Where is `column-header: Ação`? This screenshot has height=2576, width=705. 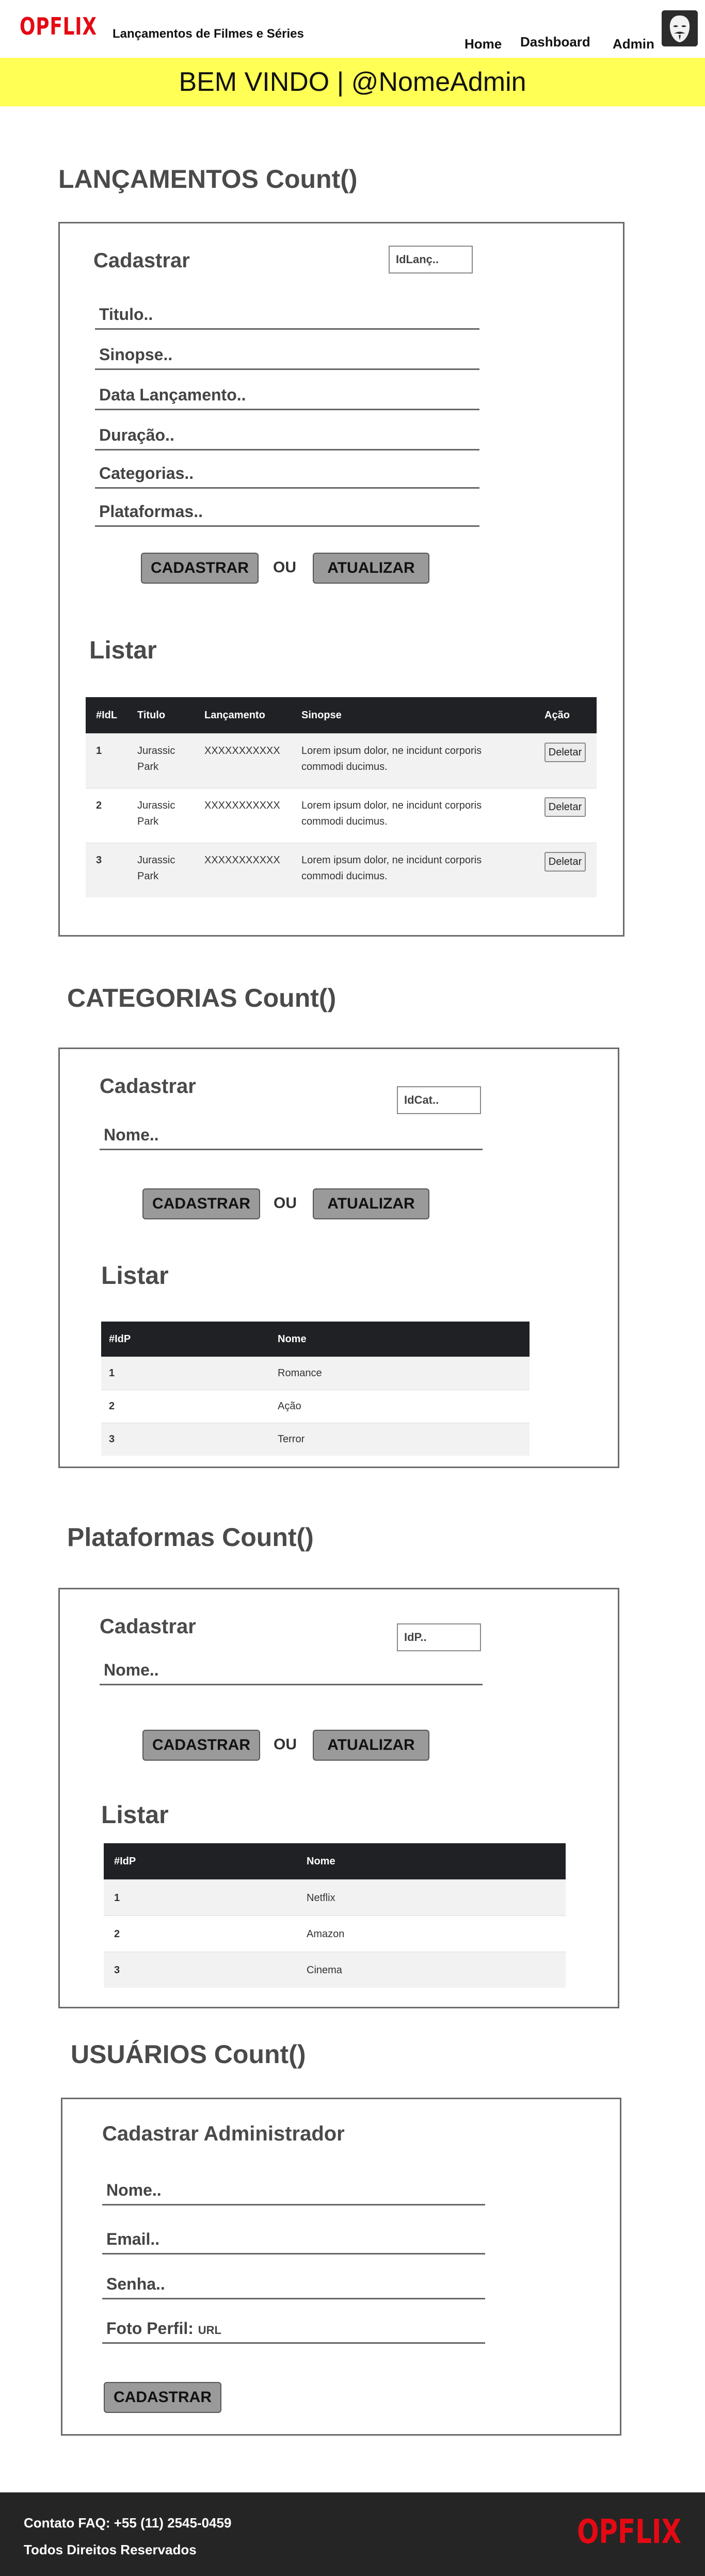 column-header: Ação is located at coordinates (557, 716).